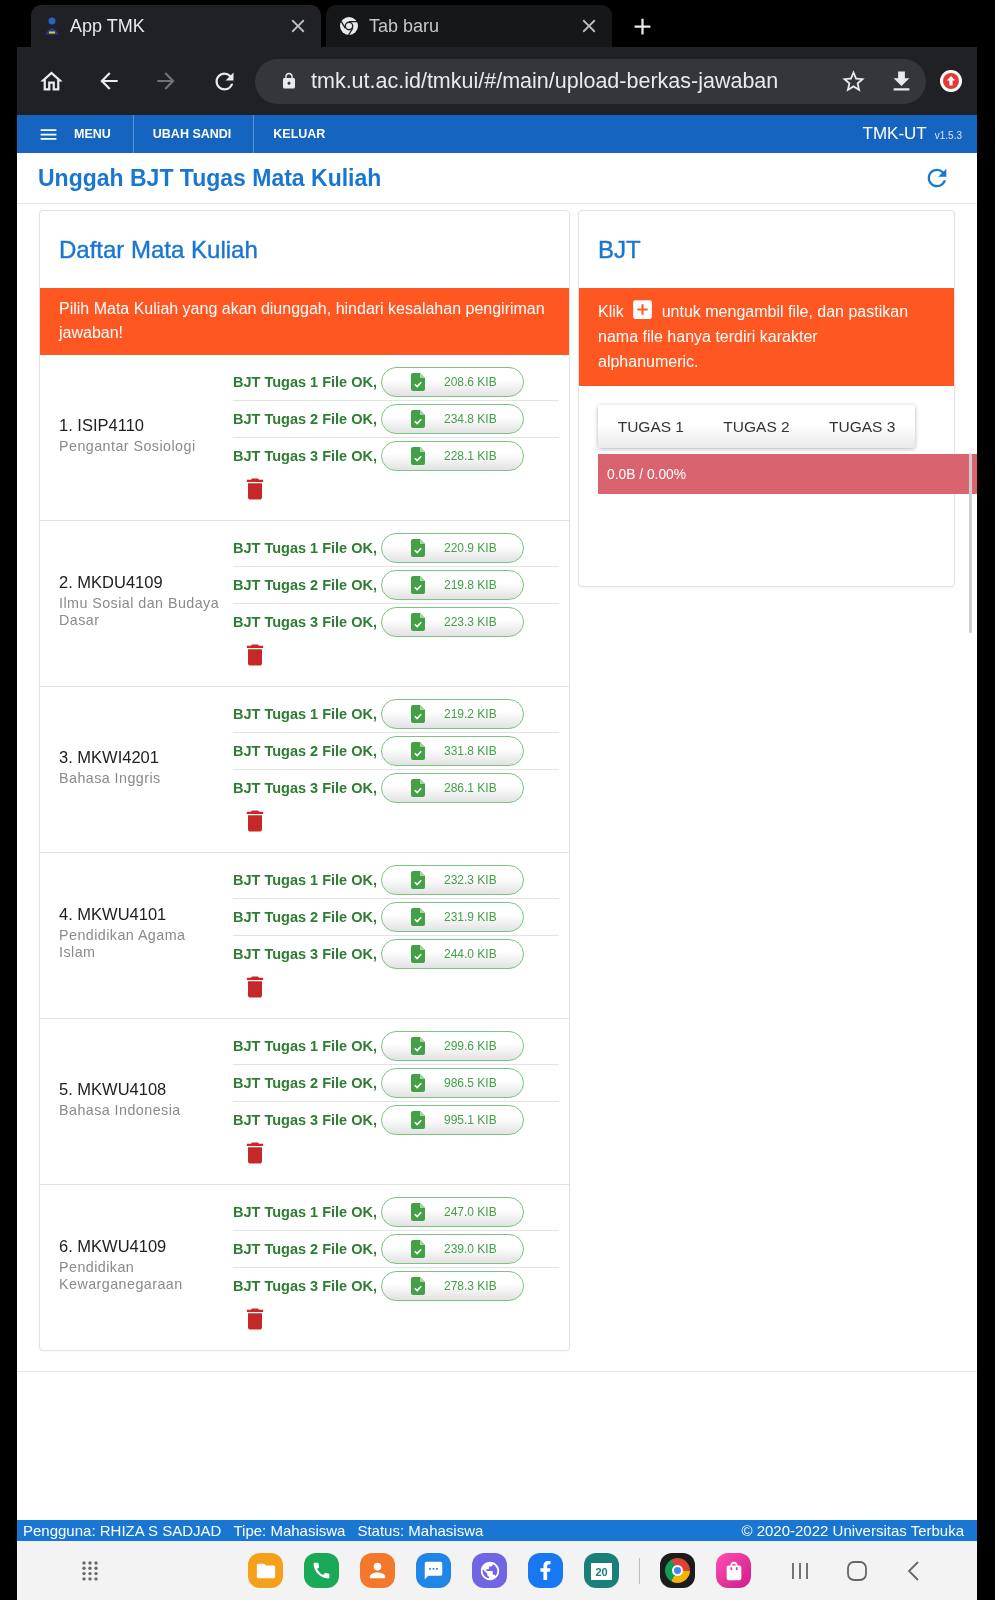  Describe the element at coordinates (194, 134) in the screenshot. I see `nav-link: UBAH SANDI` at that location.